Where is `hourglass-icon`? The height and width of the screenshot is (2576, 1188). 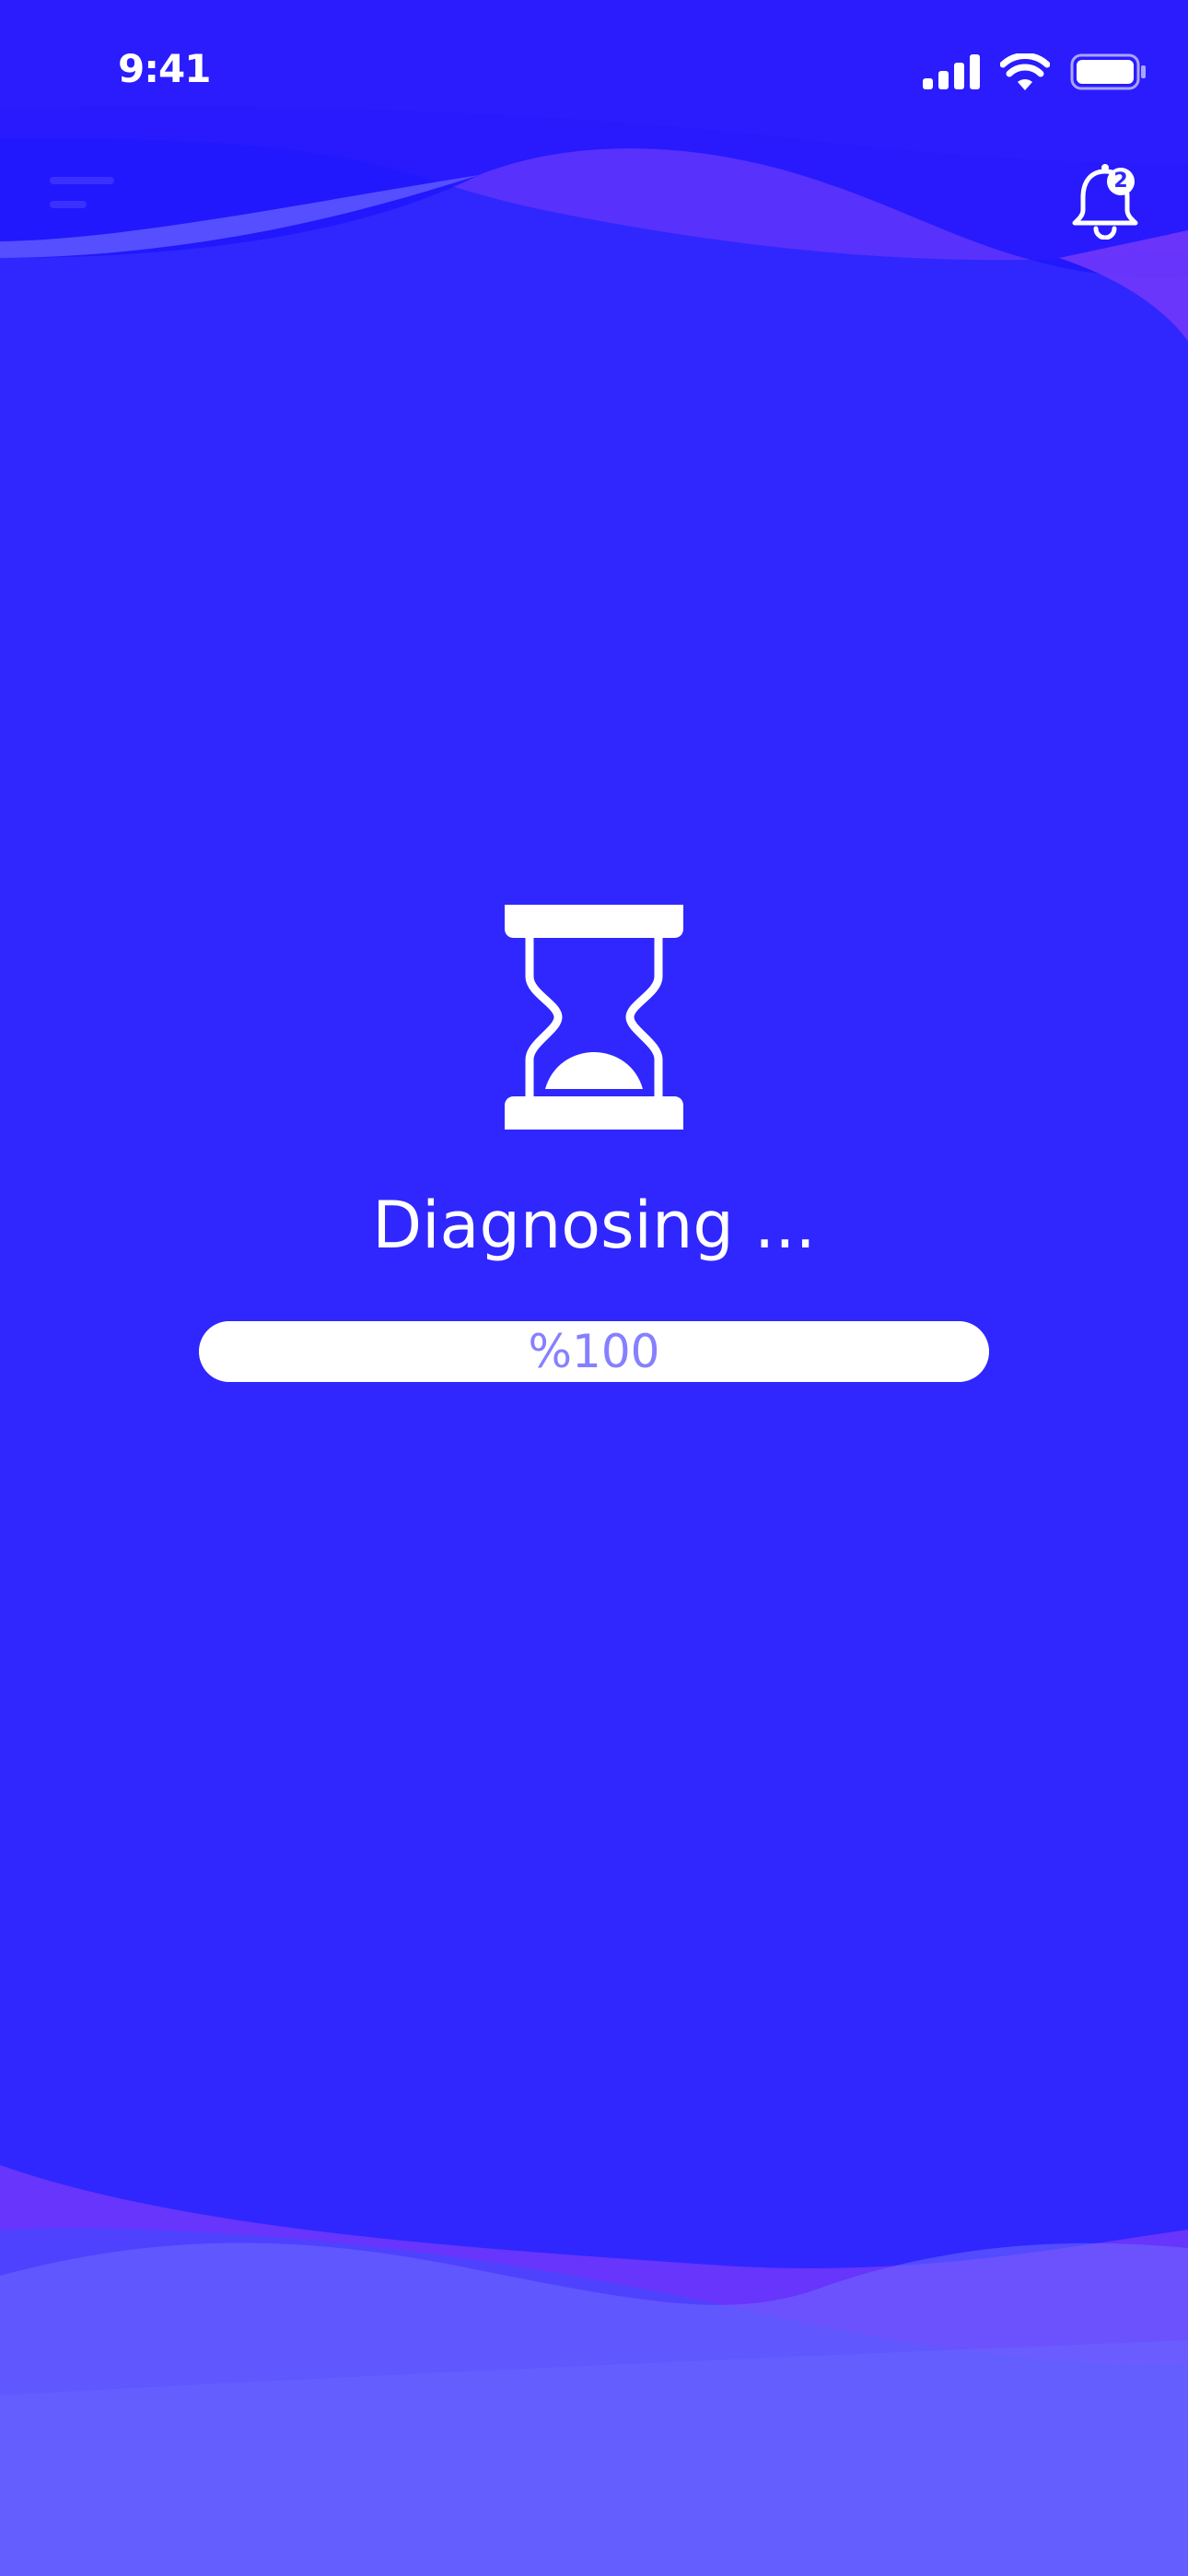 hourglass-icon is located at coordinates (594, 1018).